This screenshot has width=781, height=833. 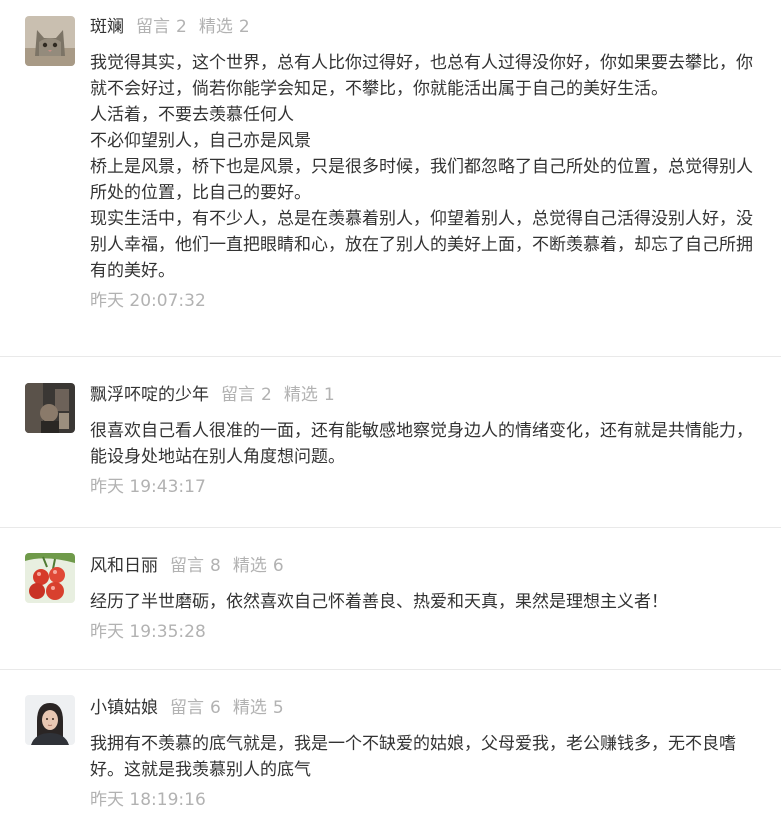 What do you see at coordinates (107, 27) in the screenshot?
I see `username: 斑斓` at bounding box center [107, 27].